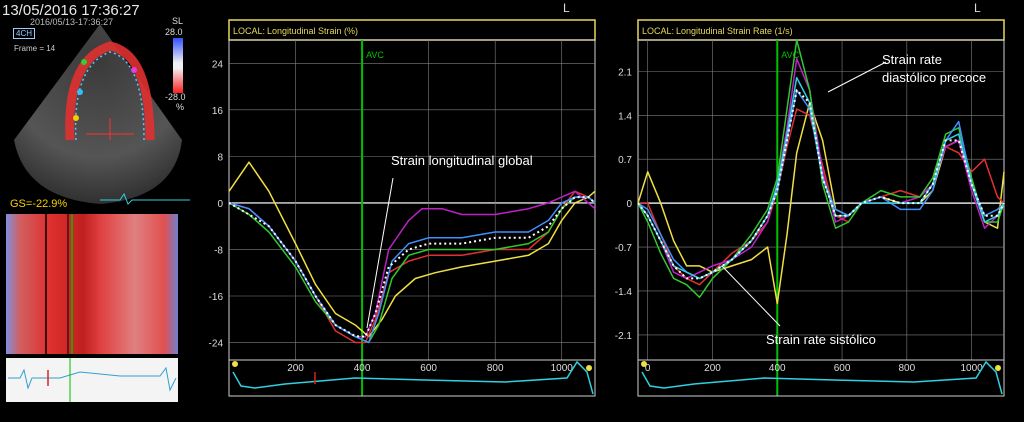 The width and height of the screenshot is (1024, 422). Describe the element at coordinates (92, 380) in the screenshot. I see `ecg-strip-box` at that location.